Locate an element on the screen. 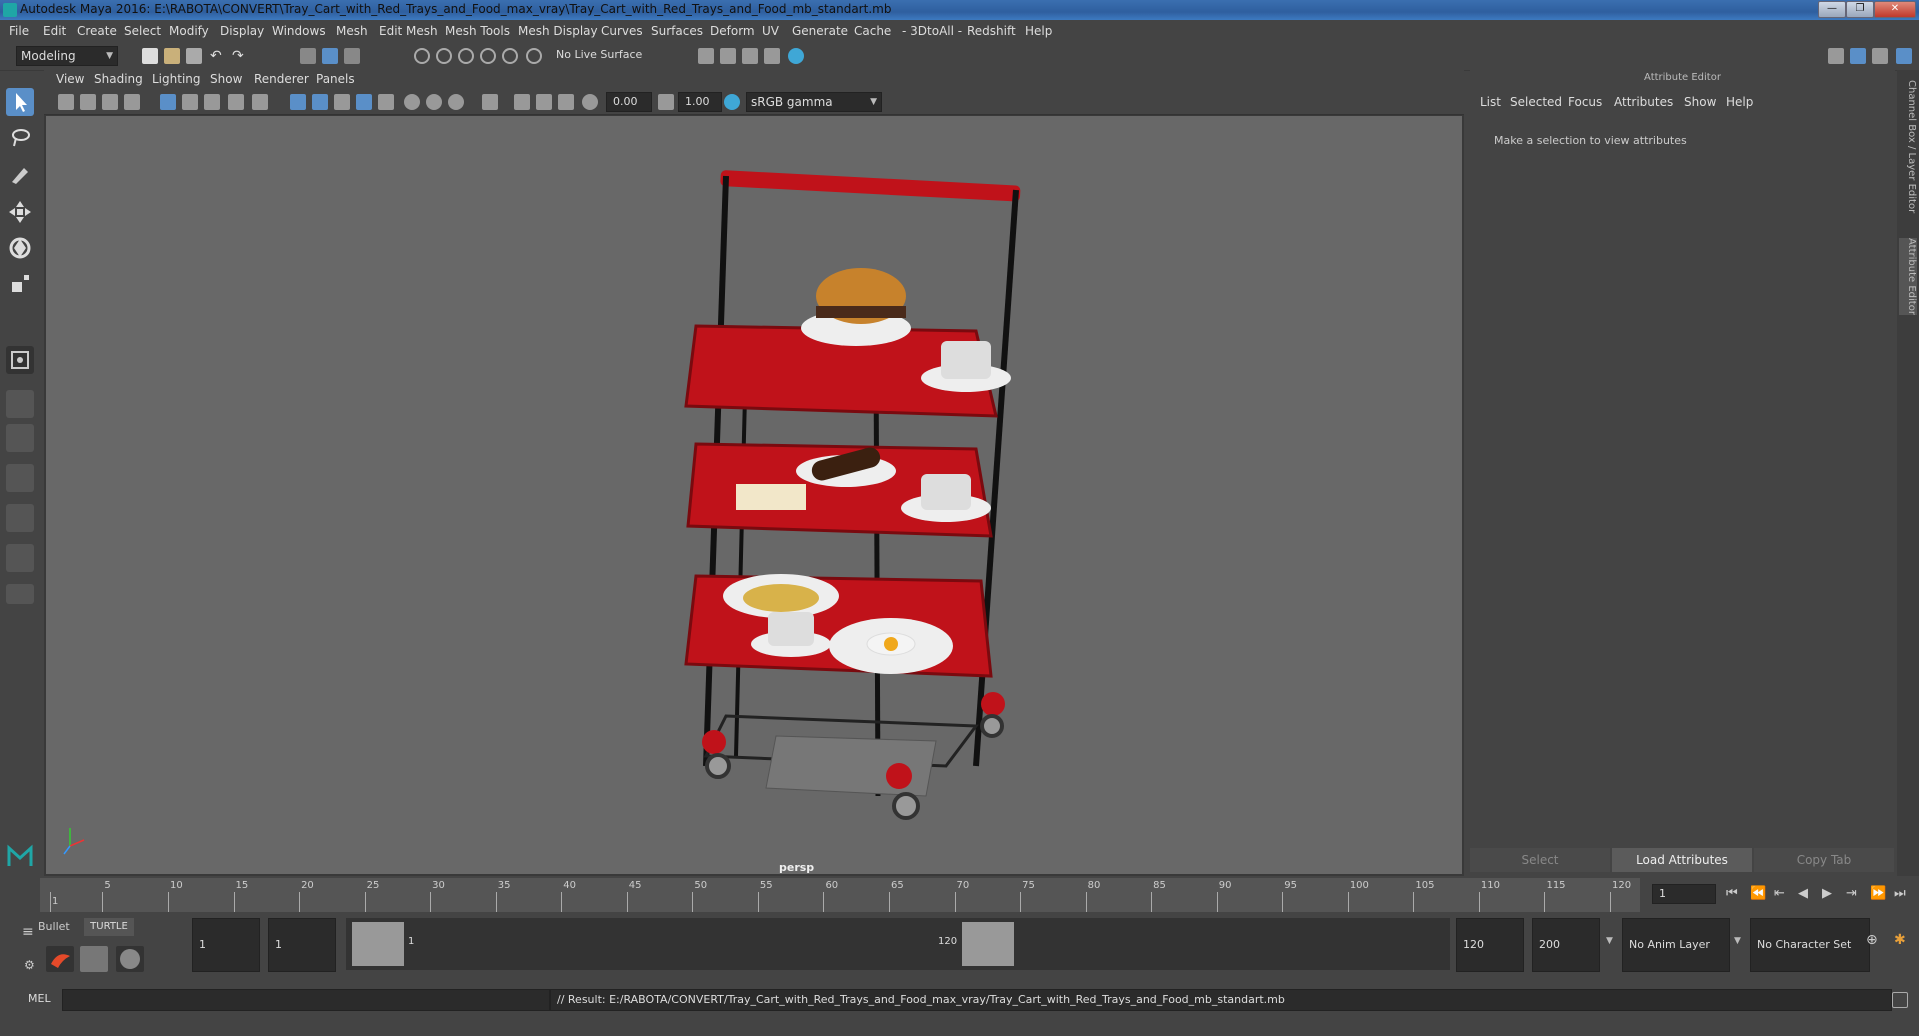 This screenshot has width=1919, height=1036. snap-point-icon is located at coordinates (466, 56).